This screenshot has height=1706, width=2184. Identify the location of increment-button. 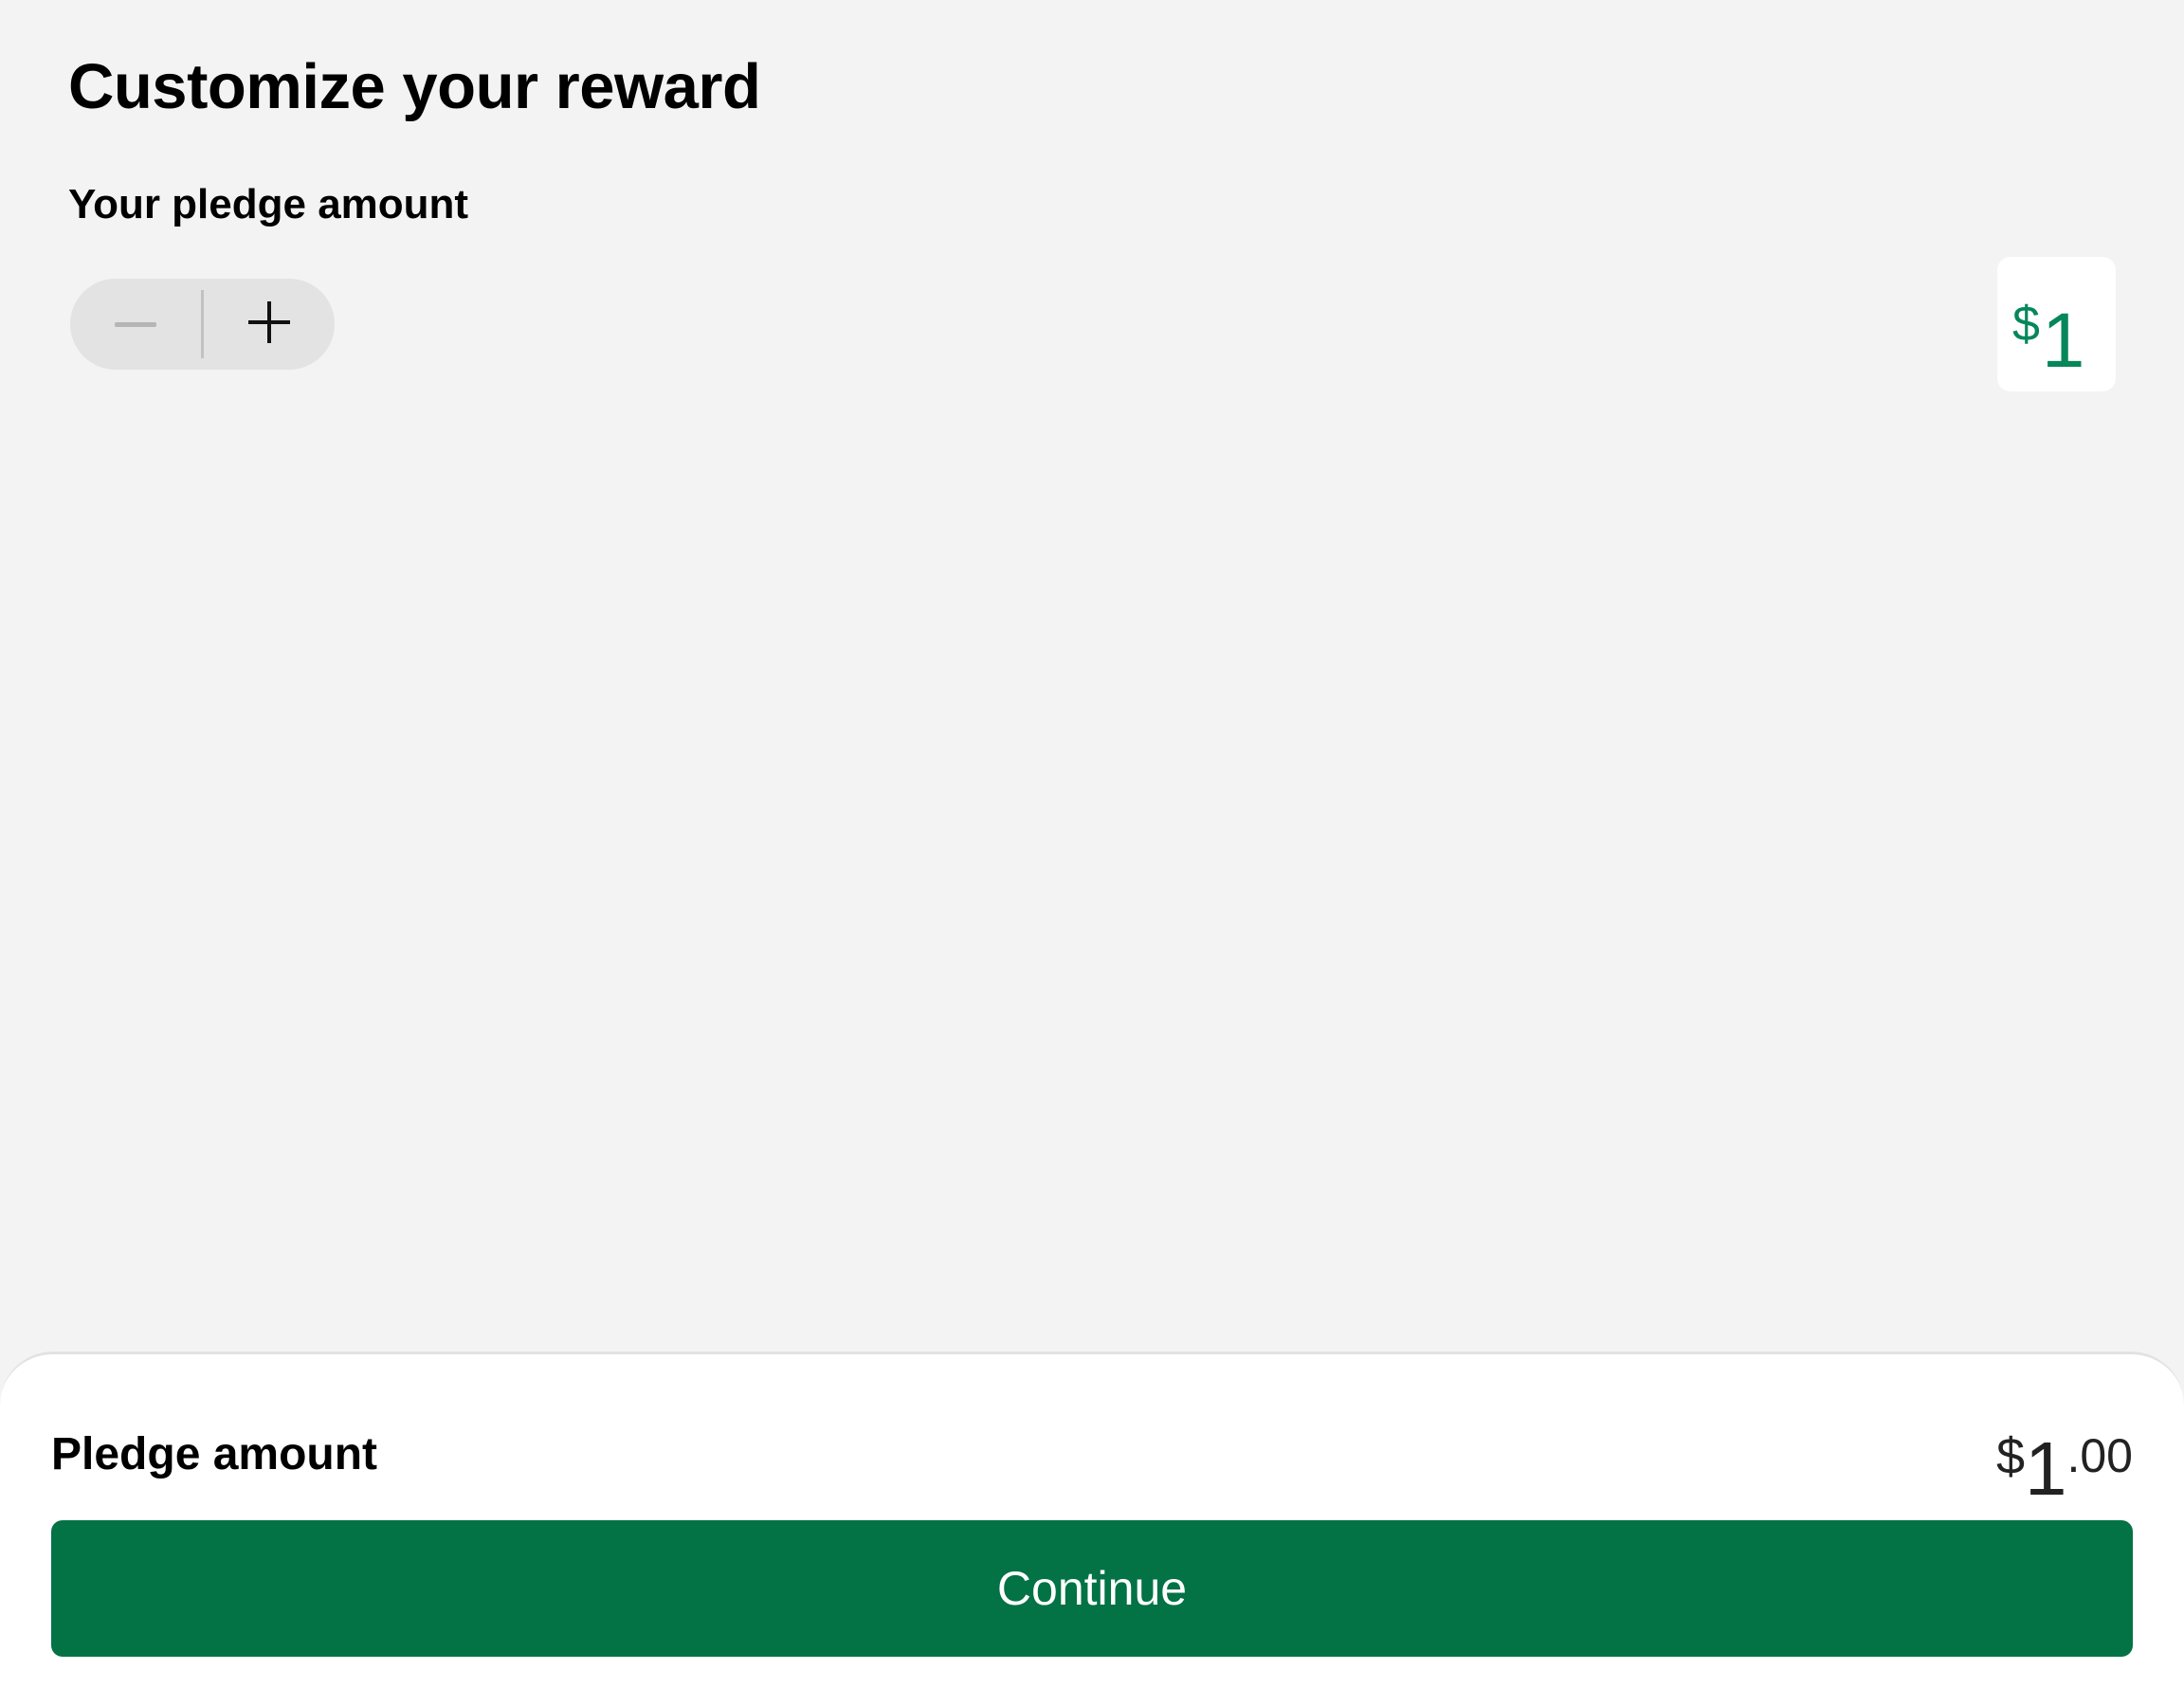
(269, 324).